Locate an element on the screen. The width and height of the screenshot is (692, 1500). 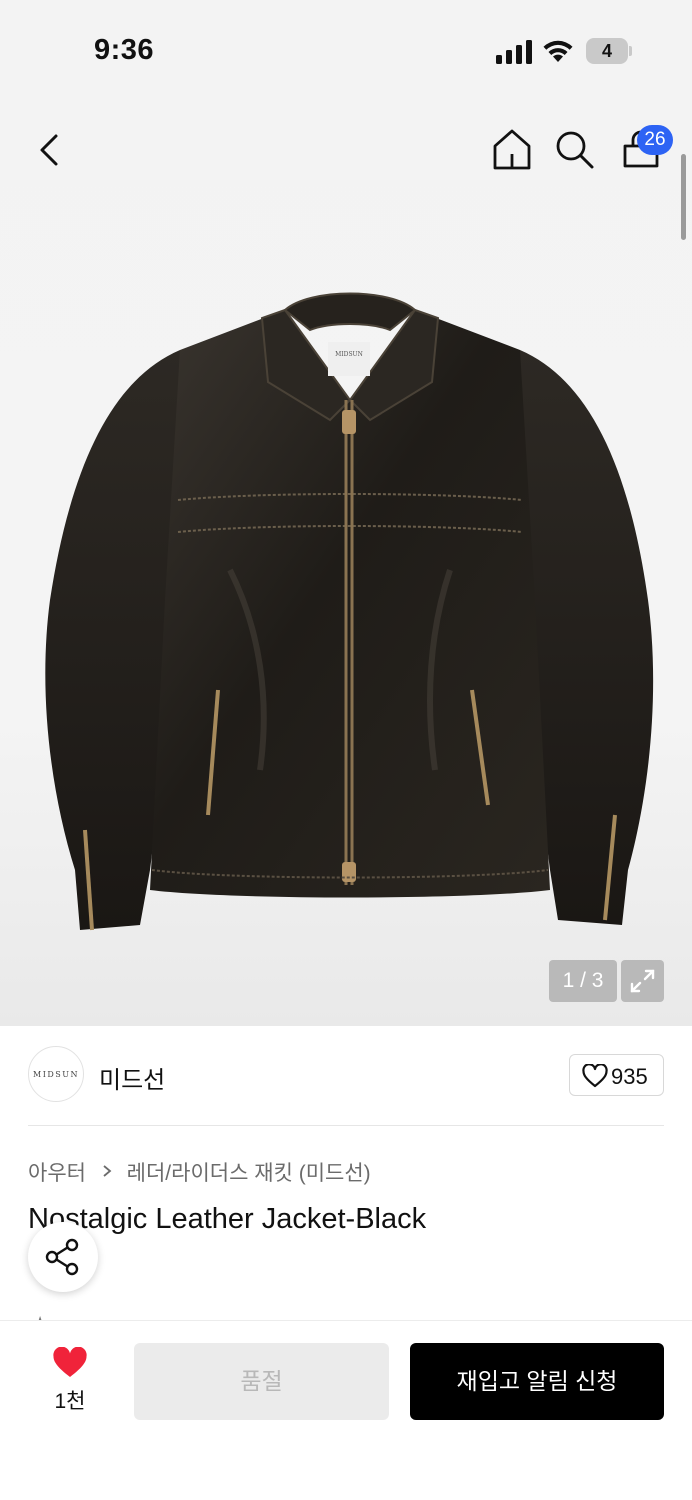
breadcrumb: 아우터 레더/라이더스 재킷 (미드선) is located at coordinates (199, 1172).